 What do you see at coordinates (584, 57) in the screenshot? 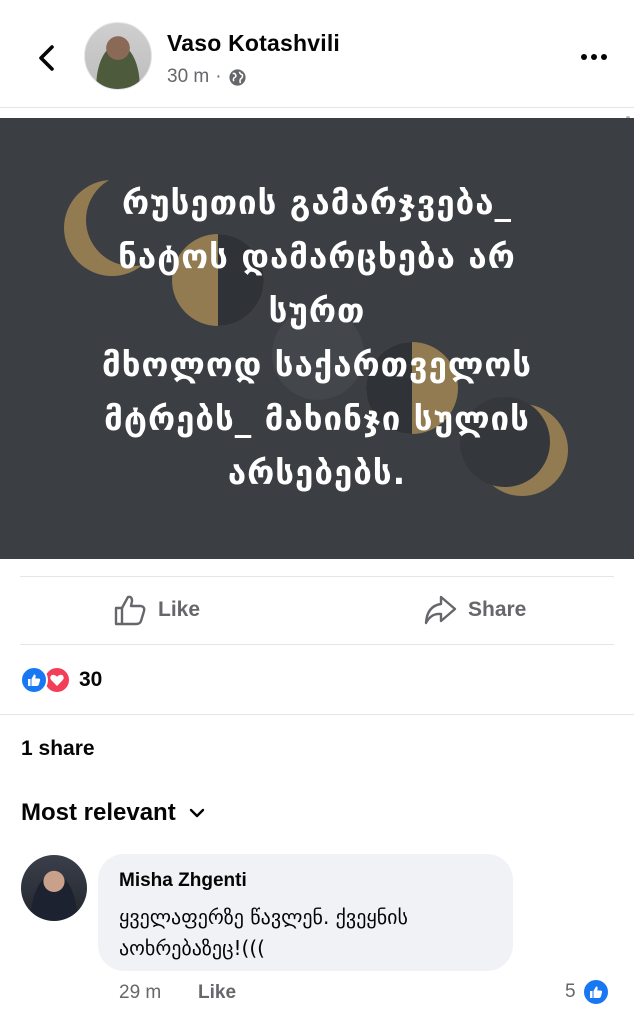
I see `more-horizontal-icon` at bounding box center [584, 57].